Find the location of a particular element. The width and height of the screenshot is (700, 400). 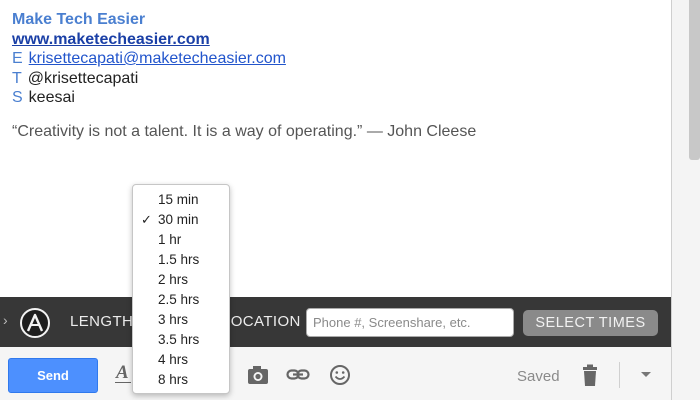

location-label: LOCATION is located at coordinates (261, 321).